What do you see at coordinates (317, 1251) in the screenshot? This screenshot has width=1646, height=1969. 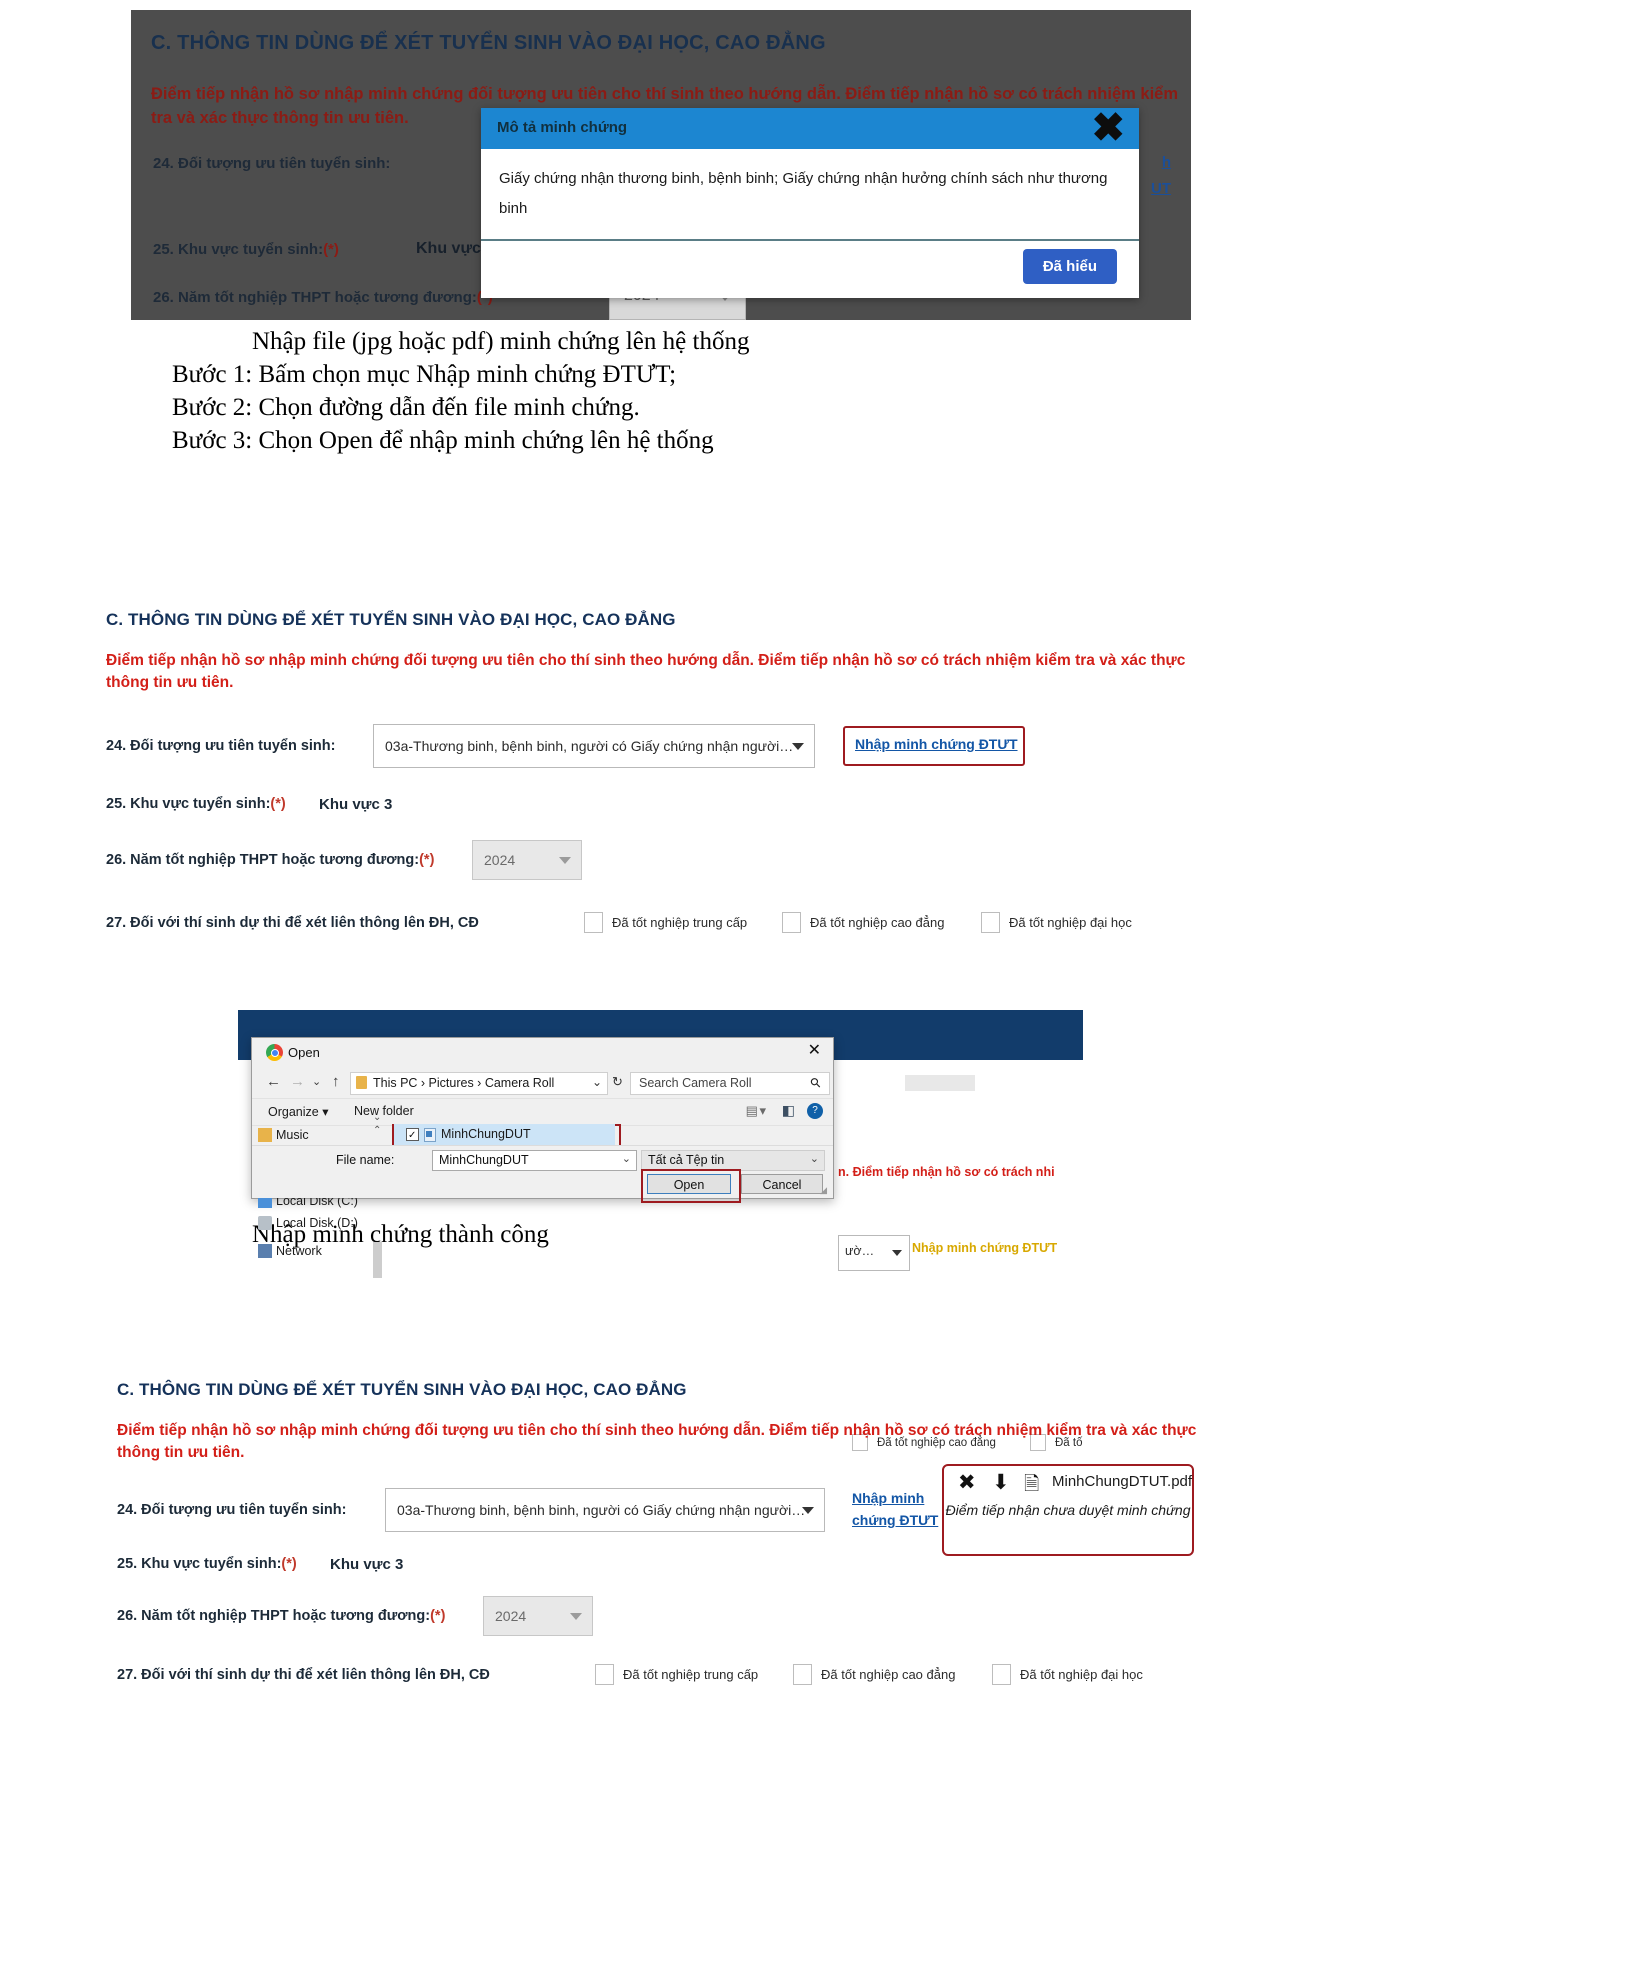 I see `sidebar-item-network: Network` at bounding box center [317, 1251].